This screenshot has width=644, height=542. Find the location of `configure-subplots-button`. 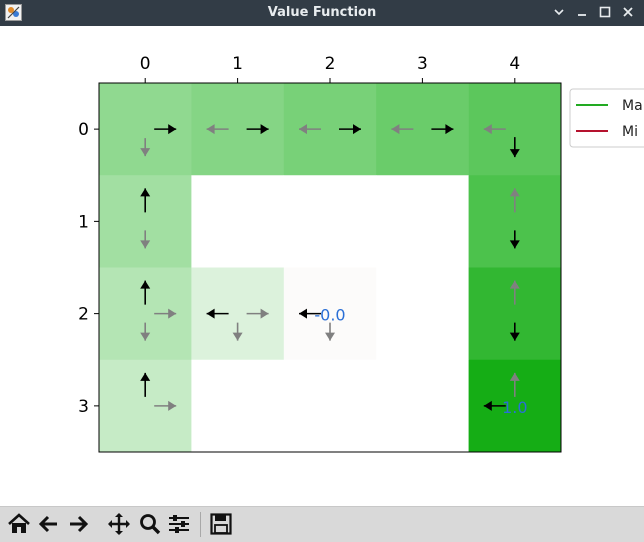

configure-subplots-button is located at coordinates (179, 524).